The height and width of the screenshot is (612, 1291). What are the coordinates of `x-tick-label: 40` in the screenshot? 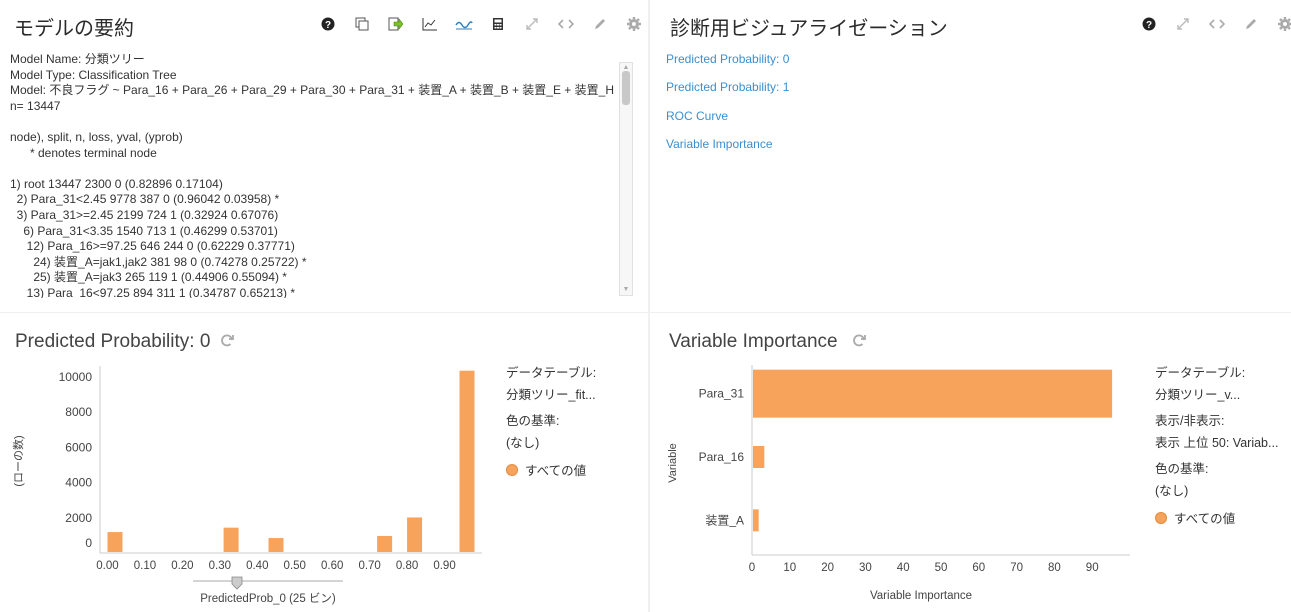 It's located at (903, 568).